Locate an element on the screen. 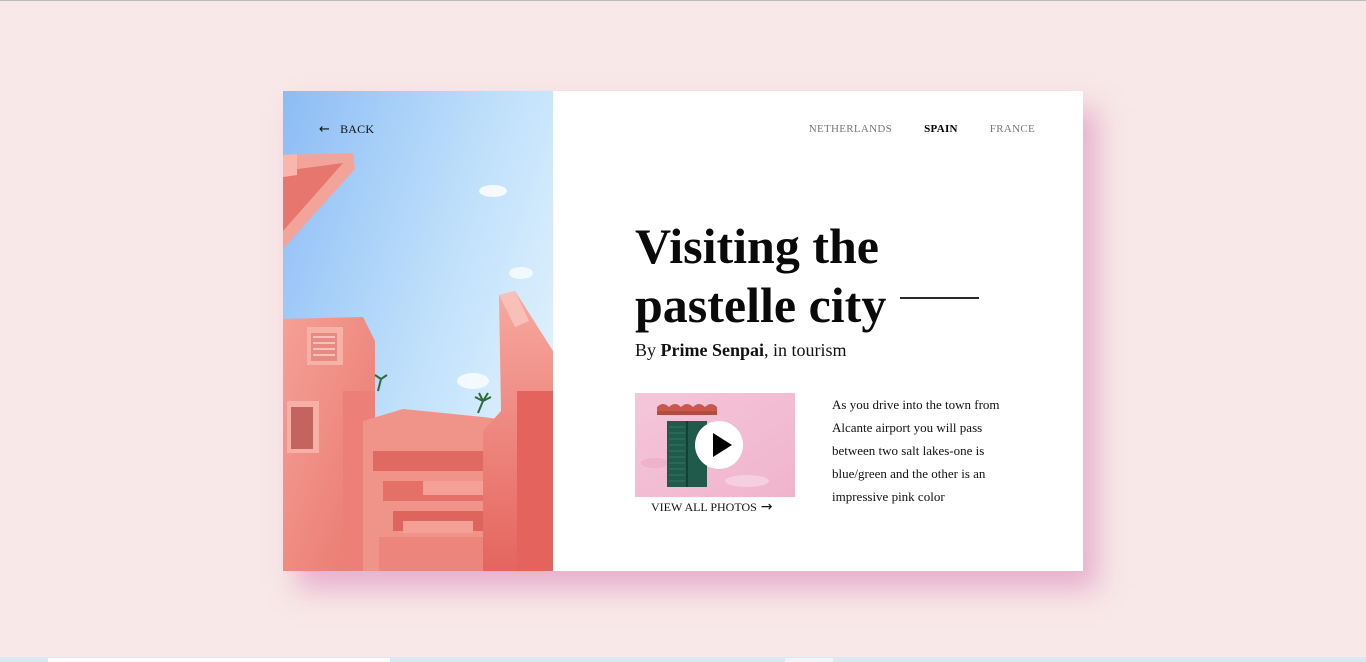 The image size is (1366, 662). play-button is located at coordinates (719, 445).